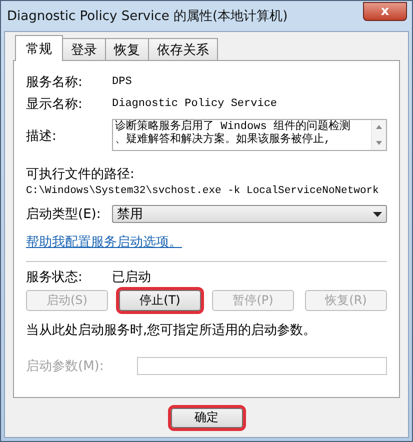 Image resolution: width=413 pixels, height=442 pixels. Describe the element at coordinates (42, 136) in the screenshot. I see `field-label: 描述:` at that location.